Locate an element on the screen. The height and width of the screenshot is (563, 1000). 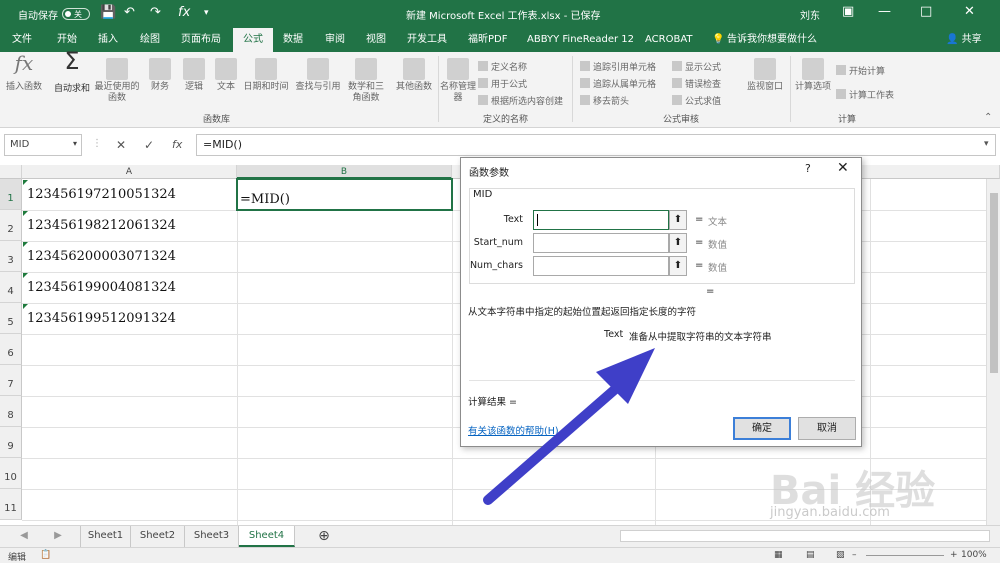
sheet-tab-bar: ◀ ▶ Sheet1 Sheet2 Sheet3 Sheet4 ⊕ is located at coordinates (500, 536).